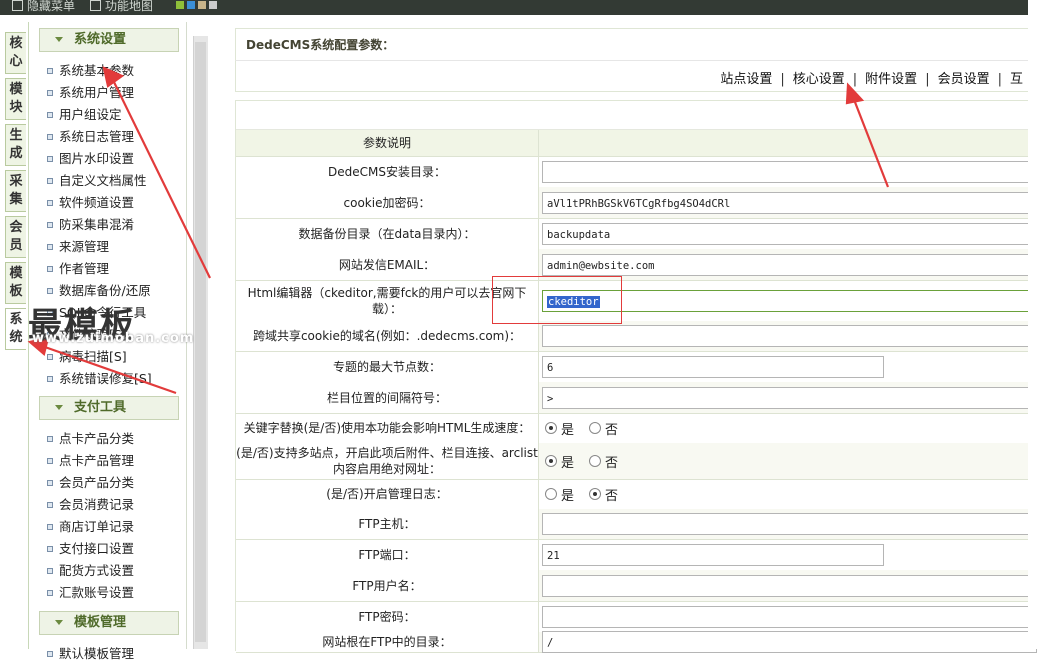 The width and height of the screenshot is (1037, 662). What do you see at coordinates (97, 653) in the screenshot?
I see `menu-item-label: 默认模板管理` at bounding box center [97, 653].